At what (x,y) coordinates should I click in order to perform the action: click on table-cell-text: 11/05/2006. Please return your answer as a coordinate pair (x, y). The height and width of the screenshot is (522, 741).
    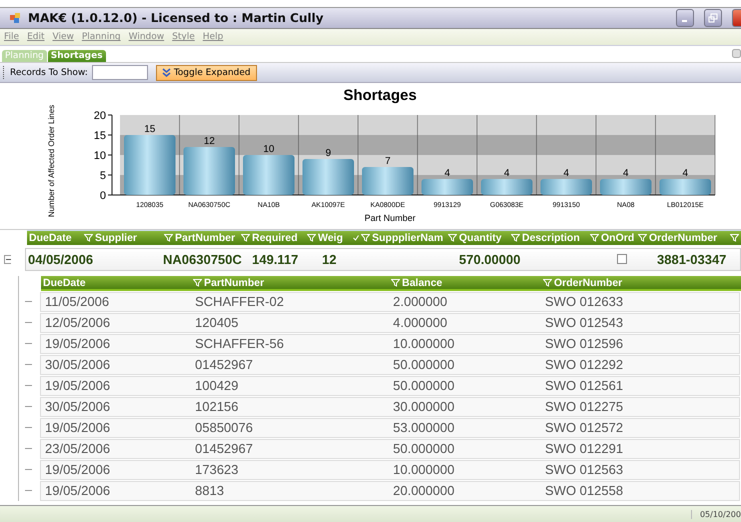
    Looking at the image, I should click on (77, 301).